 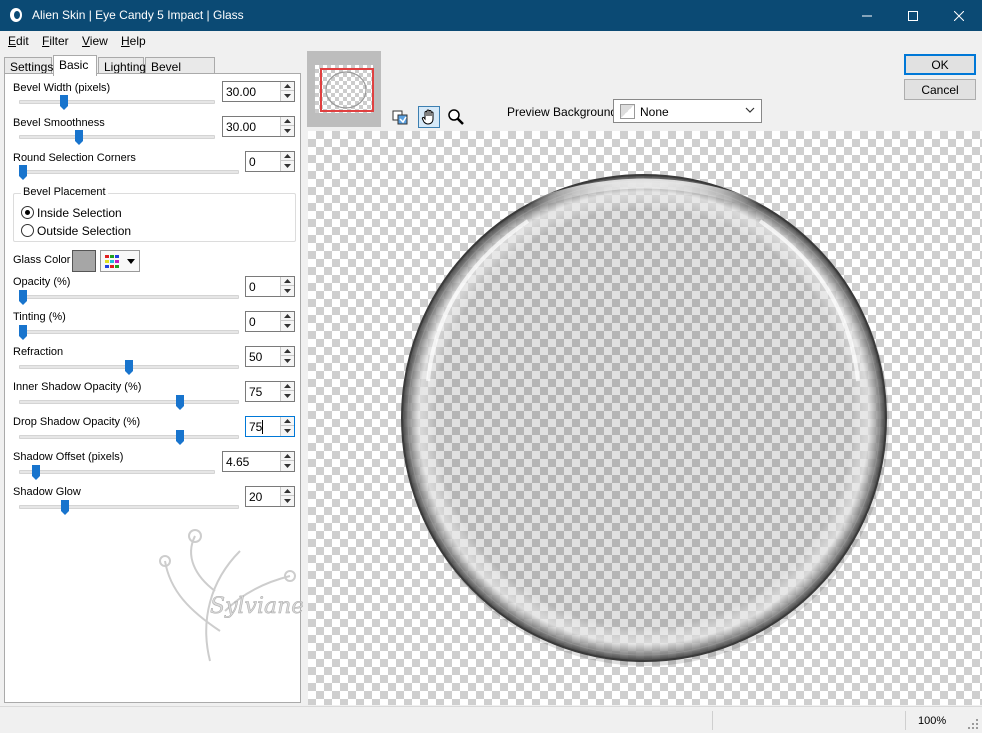 What do you see at coordinates (179, 437) in the screenshot?
I see `drop-shadow-slider-thumb` at bounding box center [179, 437].